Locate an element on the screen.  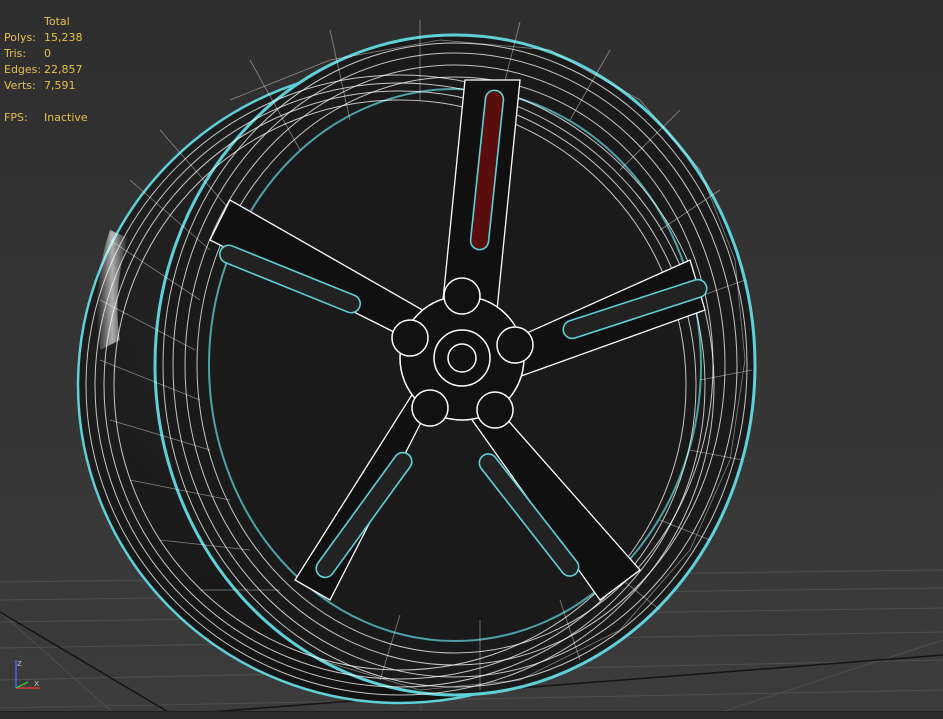
stat-value: 0 is located at coordinates (47, 53).